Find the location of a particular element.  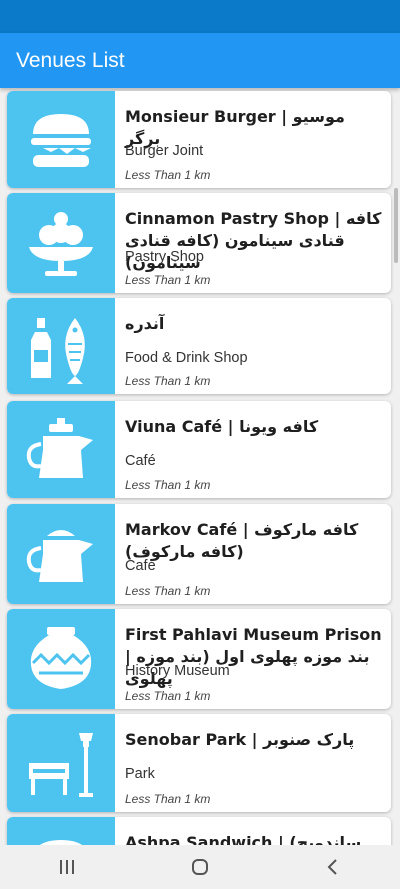

venue-title: Markov Café | کافه مارکوف (کافه مارکوف) is located at coordinates (242, 540).